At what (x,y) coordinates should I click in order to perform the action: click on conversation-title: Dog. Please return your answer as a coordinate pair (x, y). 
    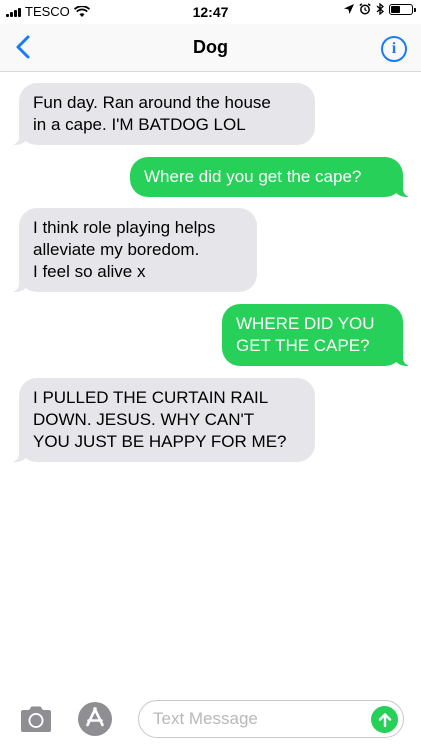
    Looking at the image, I should click on (210, 47).